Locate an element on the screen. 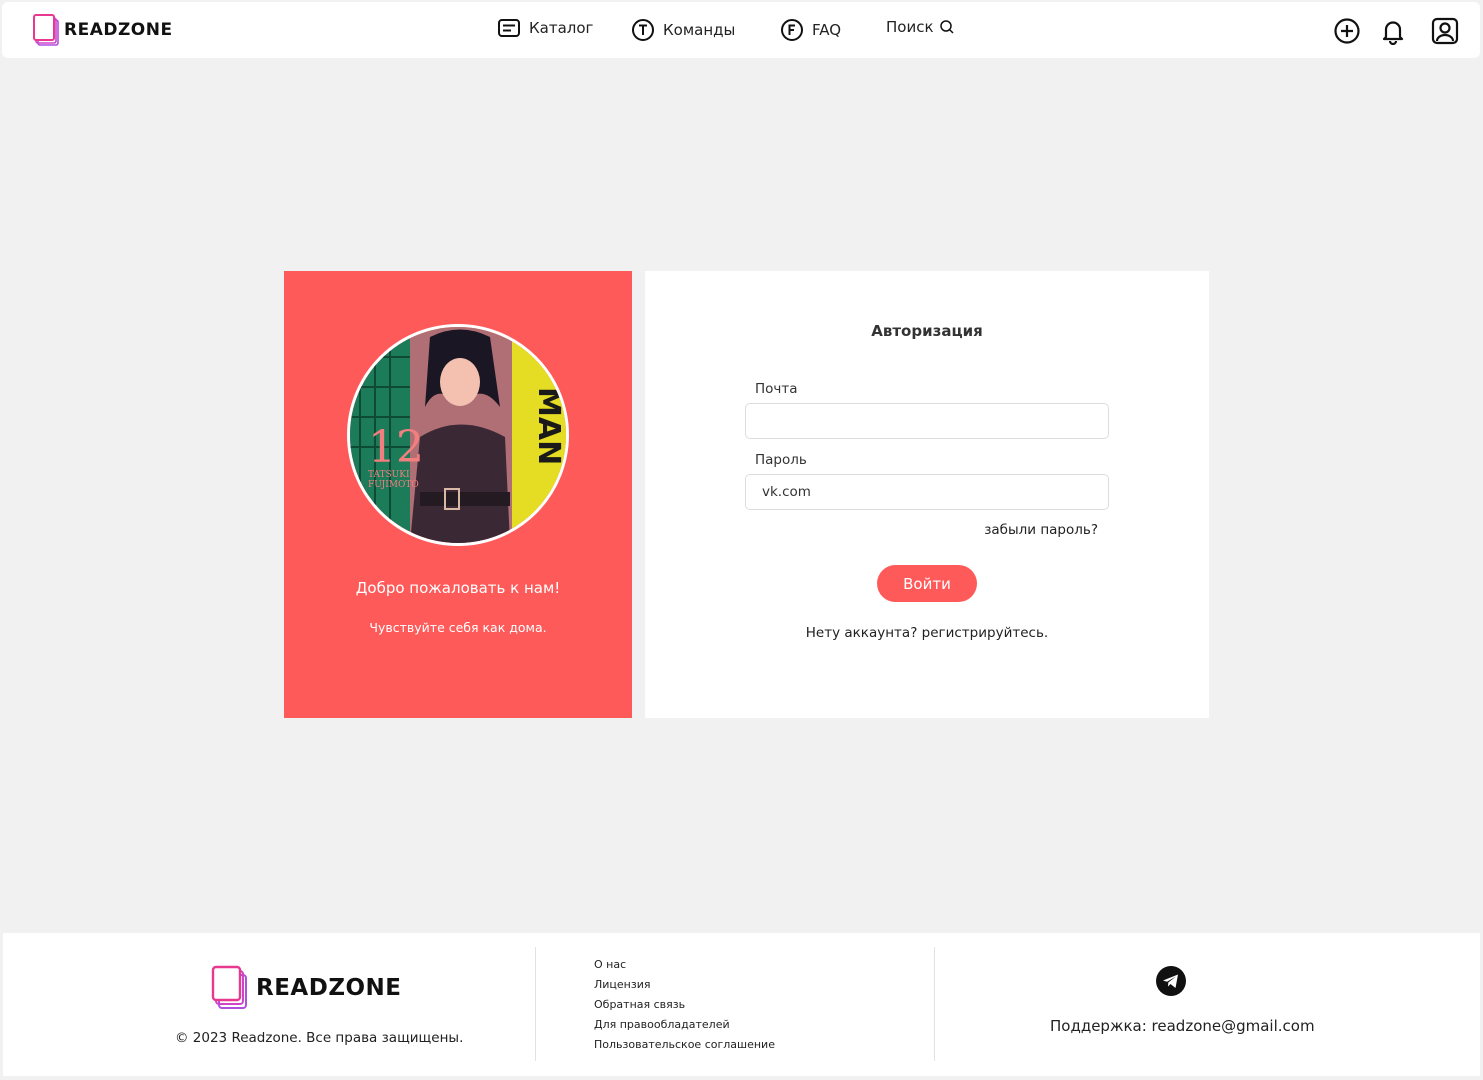 The height and width of the screenshot is (1080, 1483). nav-teams: Команды is located at coordinates (683, 30).